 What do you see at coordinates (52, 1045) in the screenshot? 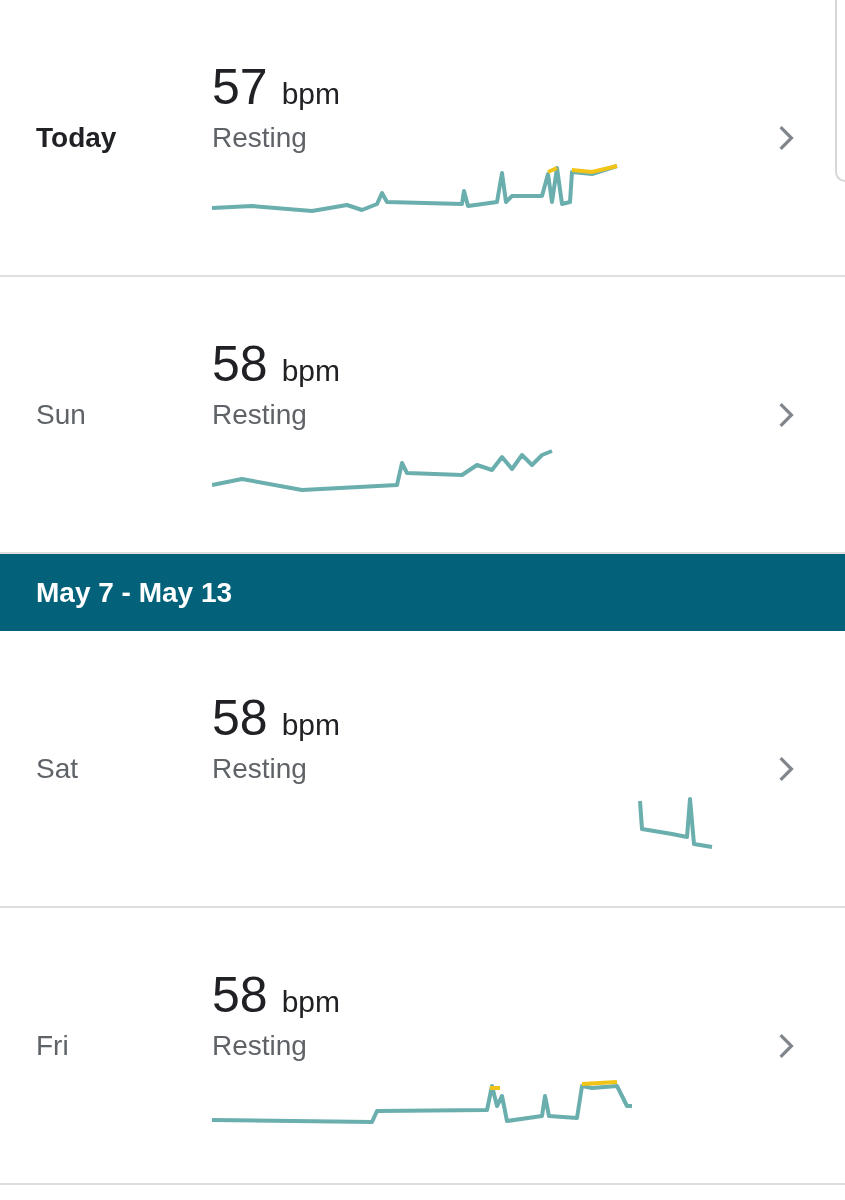
I see `day-label: Fri` at bounding box center [52, 1045].